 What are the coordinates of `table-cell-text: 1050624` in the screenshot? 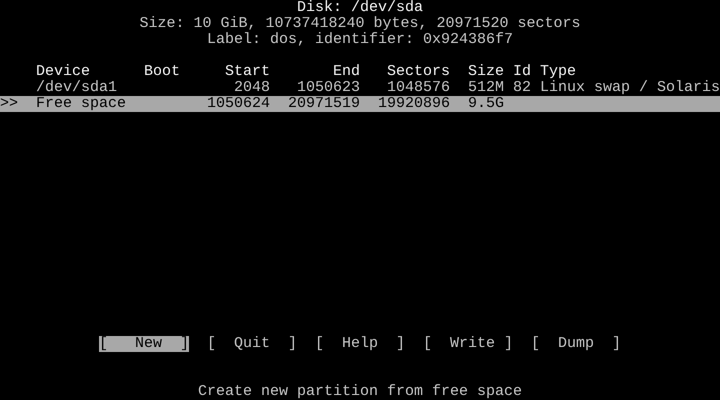 It's located at (238, 104).